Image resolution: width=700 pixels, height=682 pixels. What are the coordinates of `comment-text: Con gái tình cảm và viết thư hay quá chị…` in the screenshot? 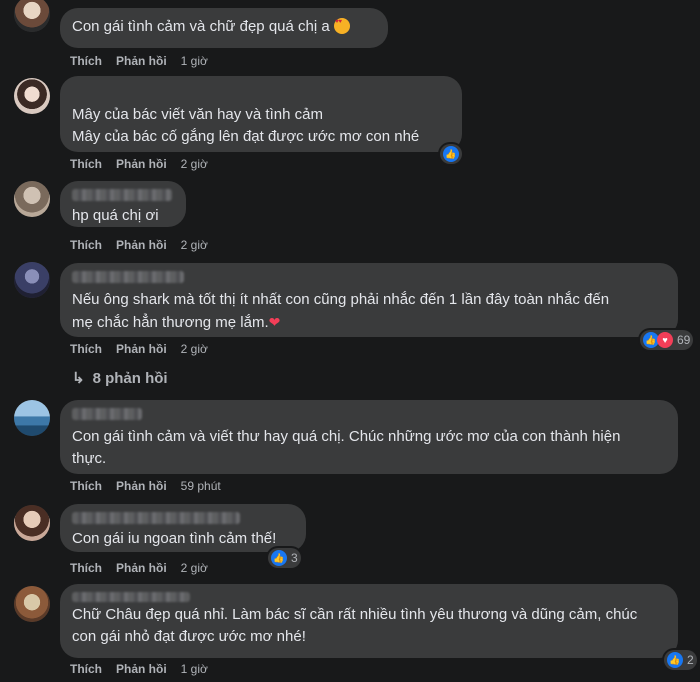 It's located at (346, 447).